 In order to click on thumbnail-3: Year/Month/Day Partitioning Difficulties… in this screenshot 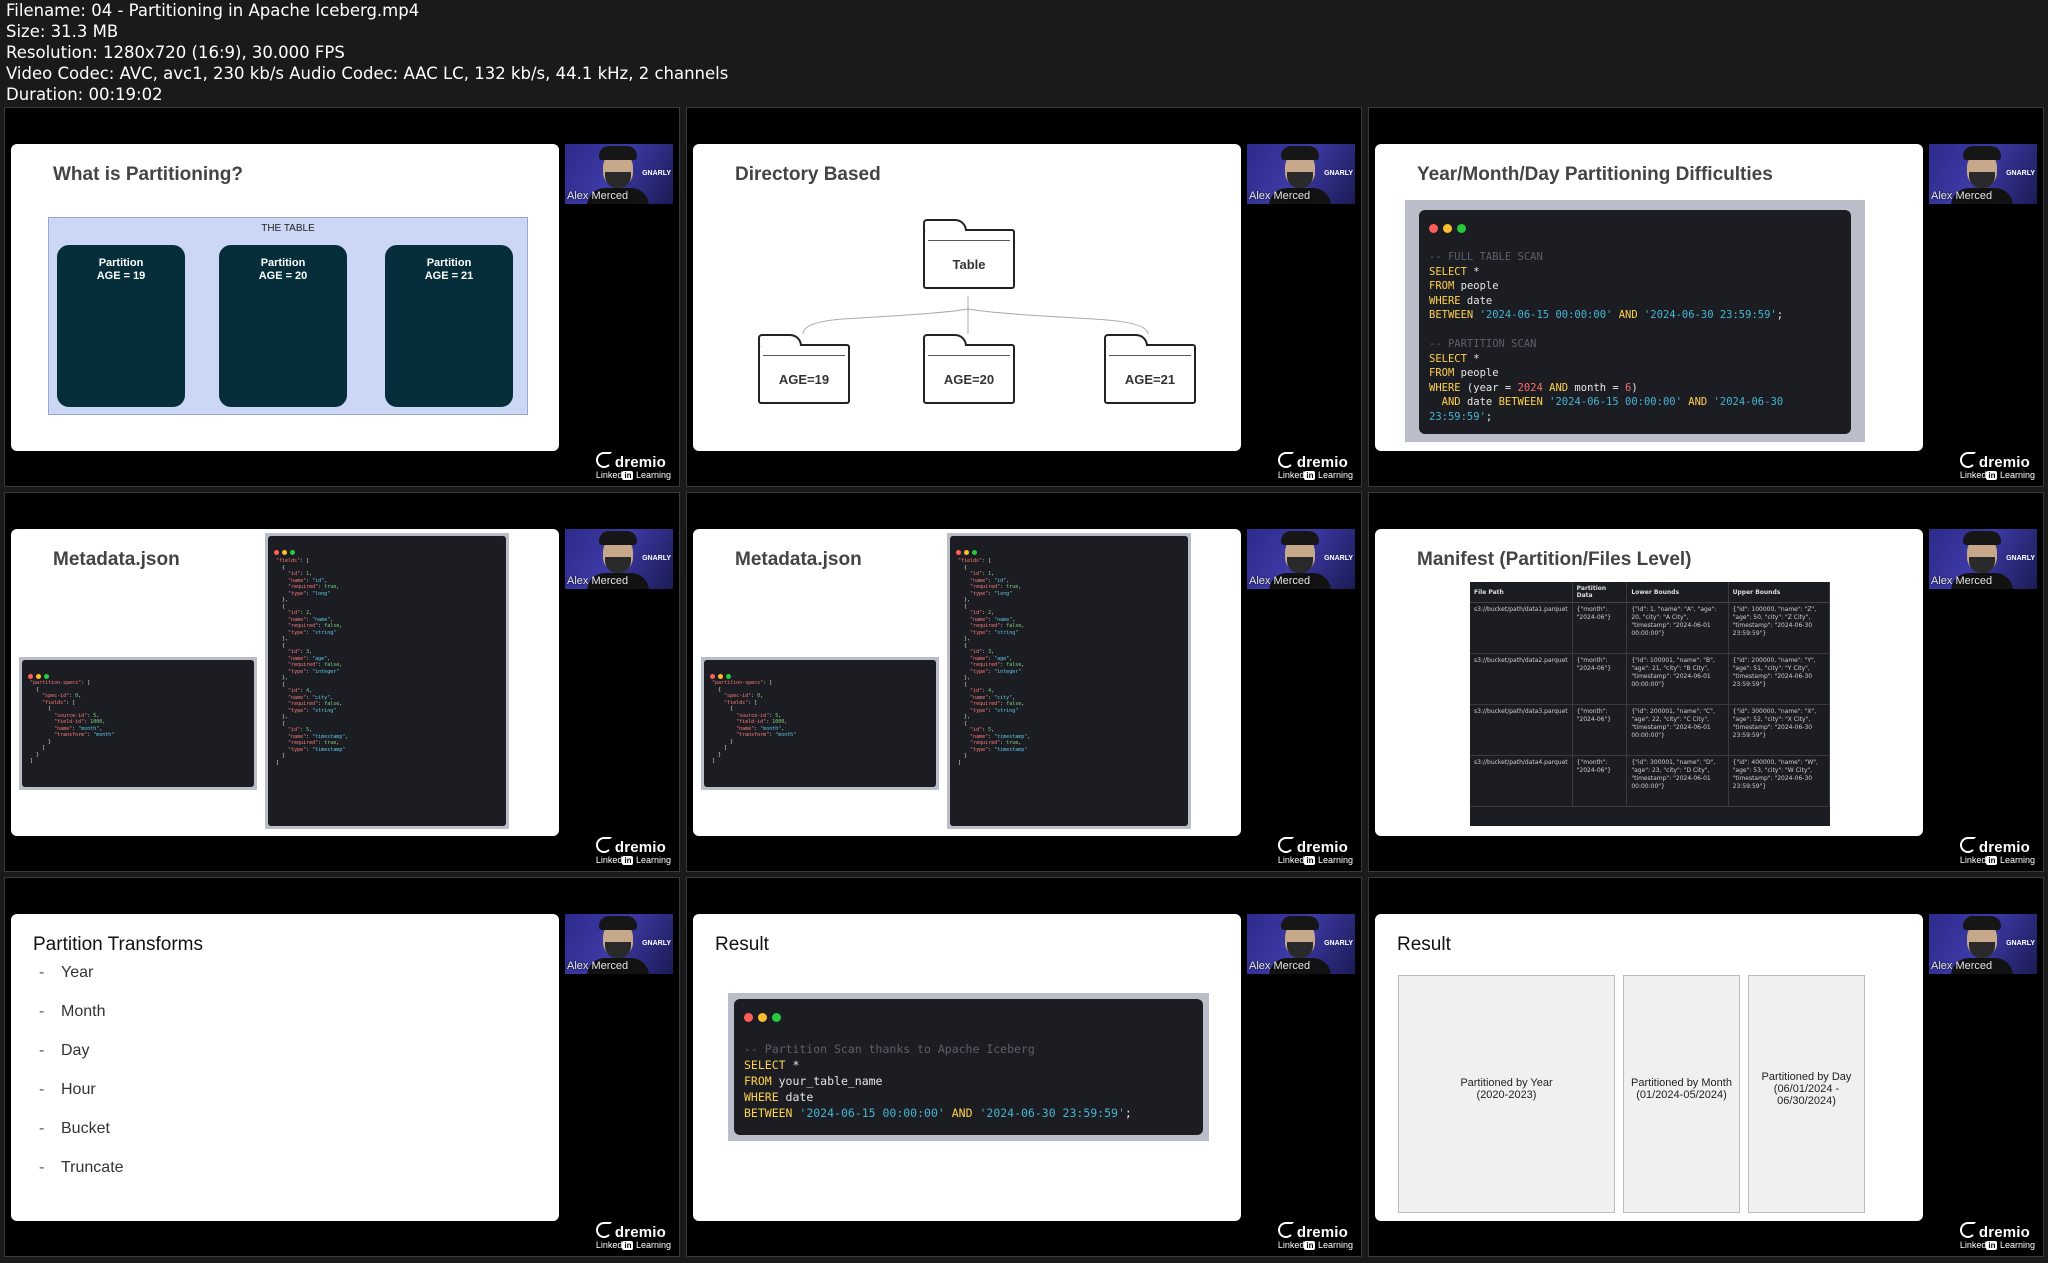, I will do `click(1706, 297)`.